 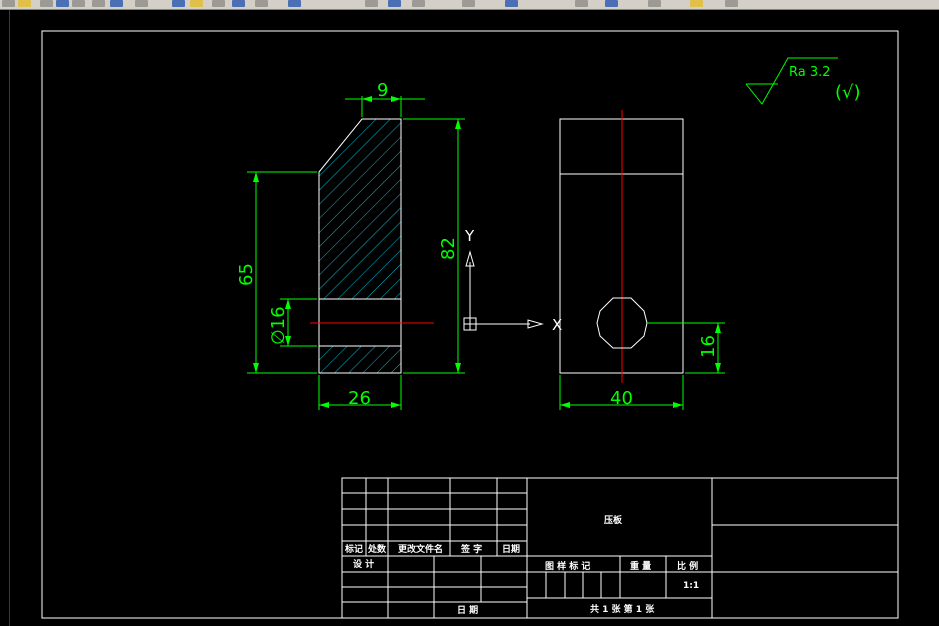 What do you see at coordinates (471, 549) in the screenshot?
I see `header-signature: 签 字` at bounding box center [471, 549].